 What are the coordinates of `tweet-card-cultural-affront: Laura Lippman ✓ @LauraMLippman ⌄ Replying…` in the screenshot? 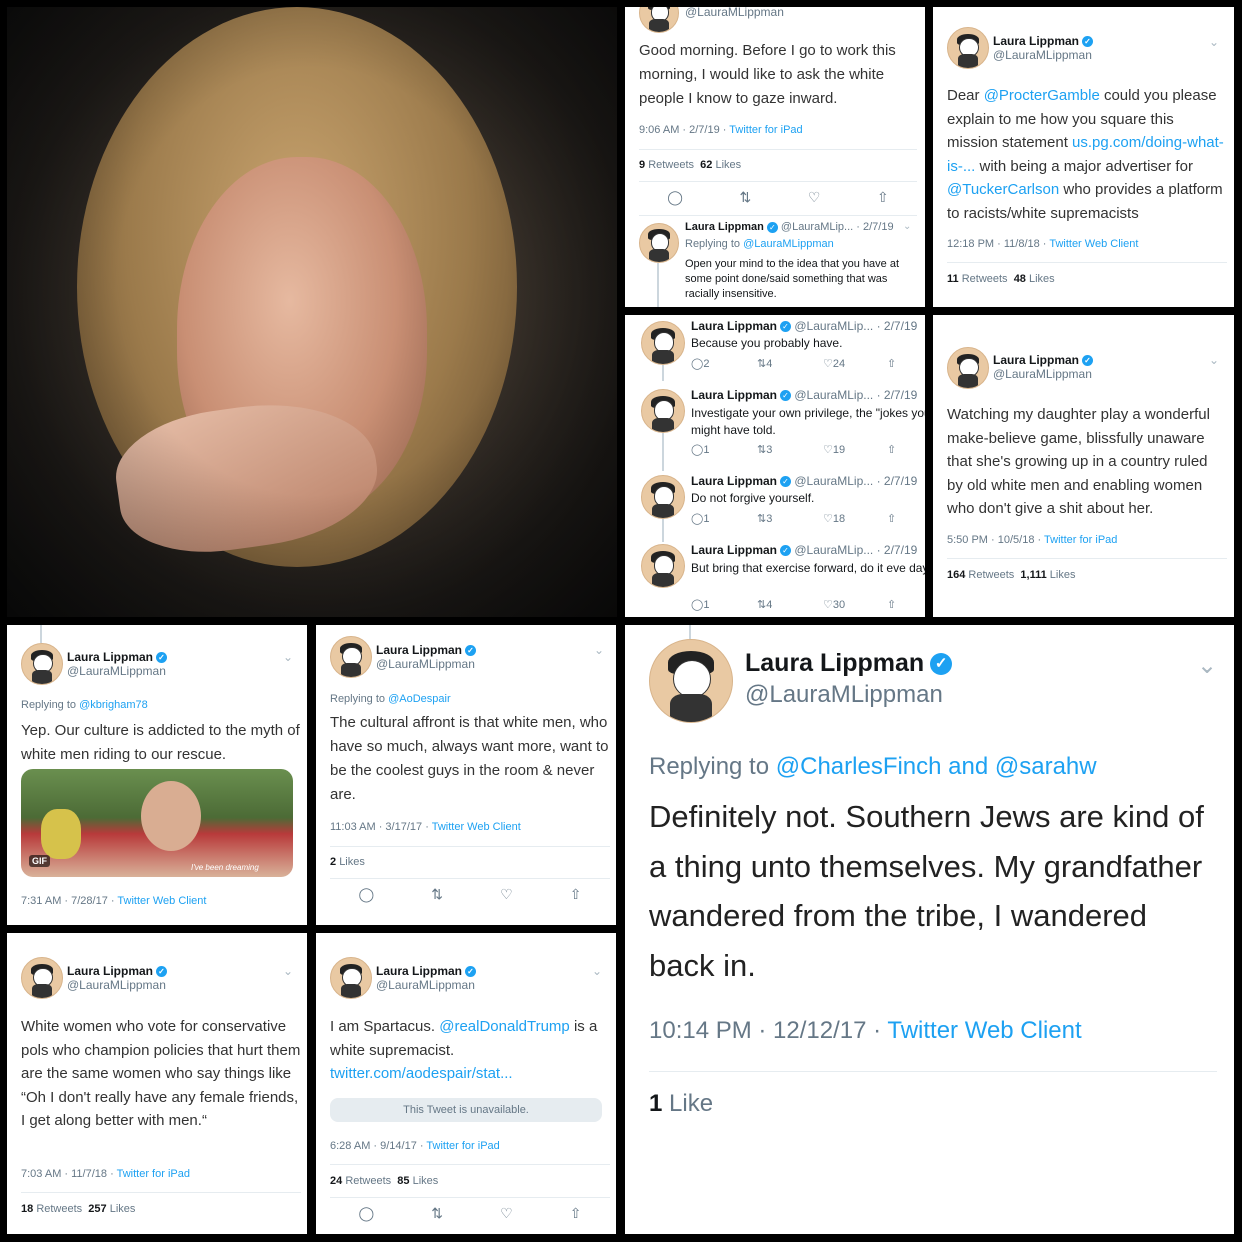 It's located at (466, 775).